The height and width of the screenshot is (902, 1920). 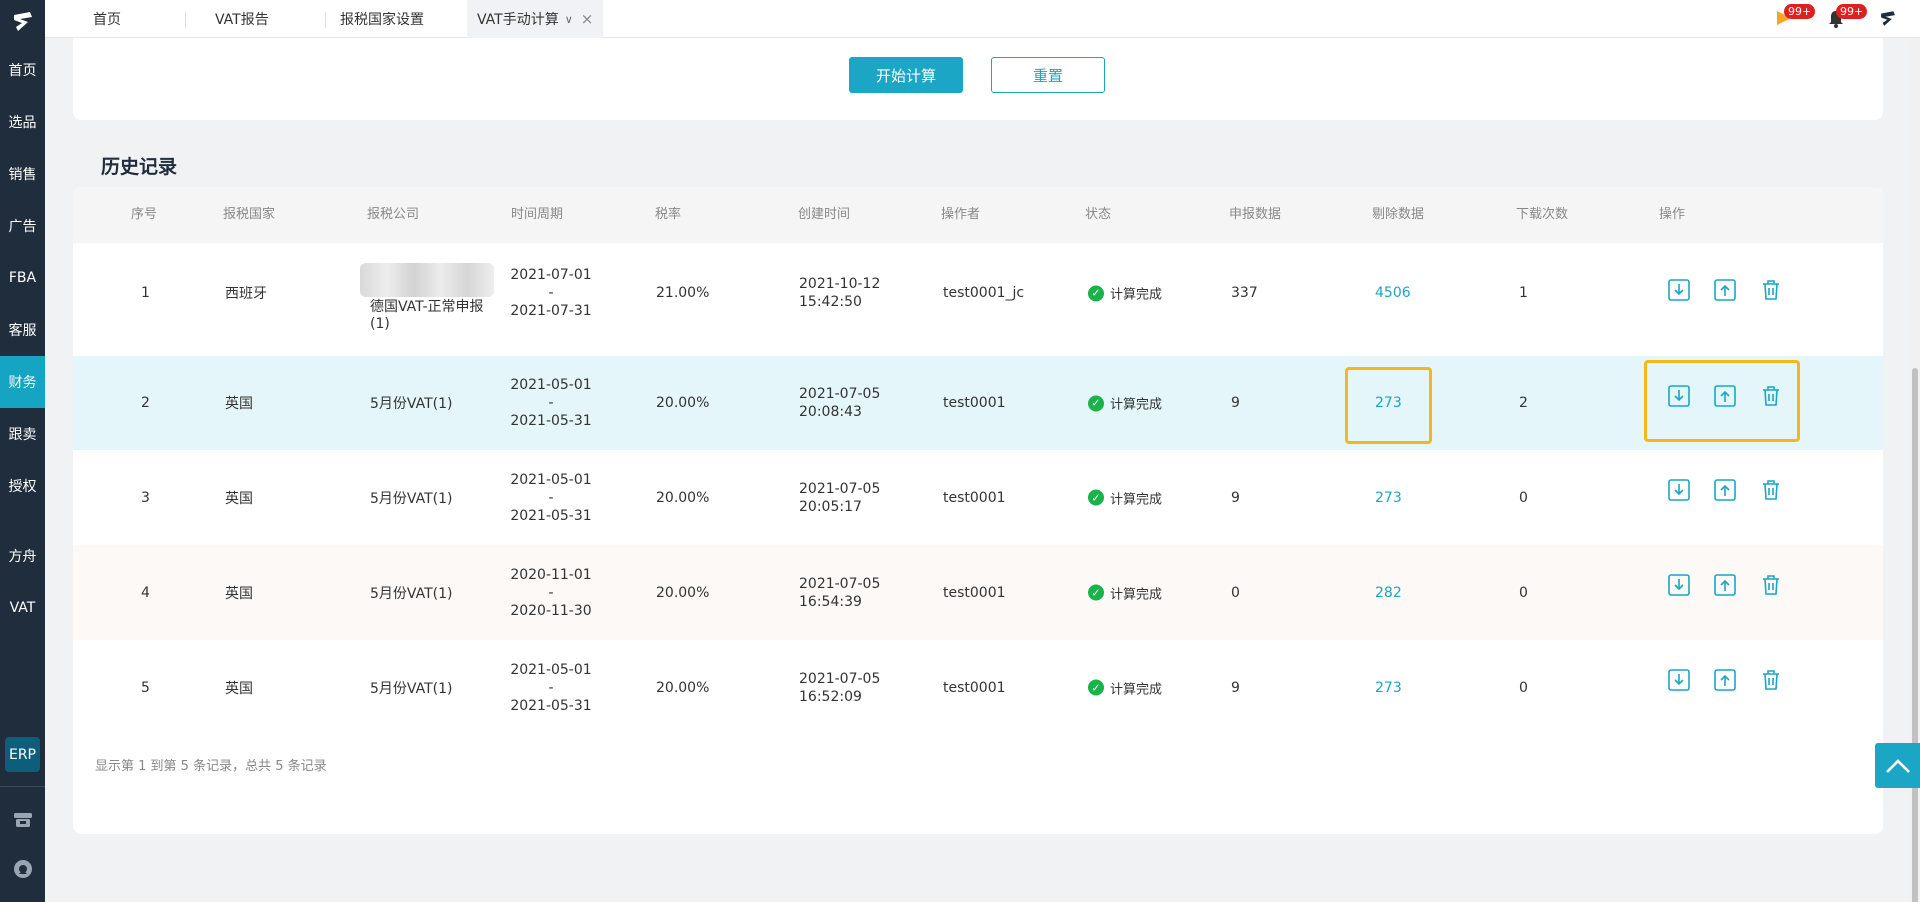 I want to click on sidebar-item-vat: VAT, so click(x=22, y=608).